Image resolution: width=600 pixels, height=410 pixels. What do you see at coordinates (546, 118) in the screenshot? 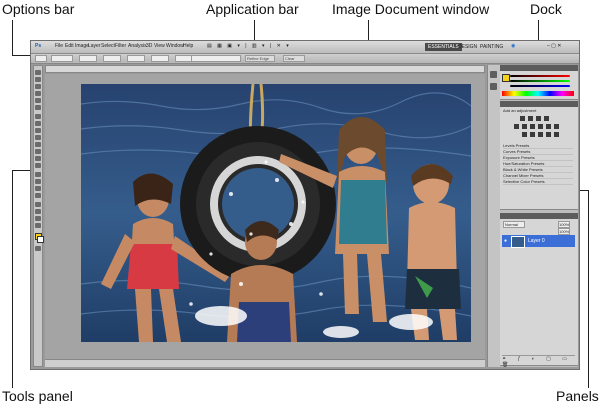
I see `exposure-icon` at bounding box center [546, 118].